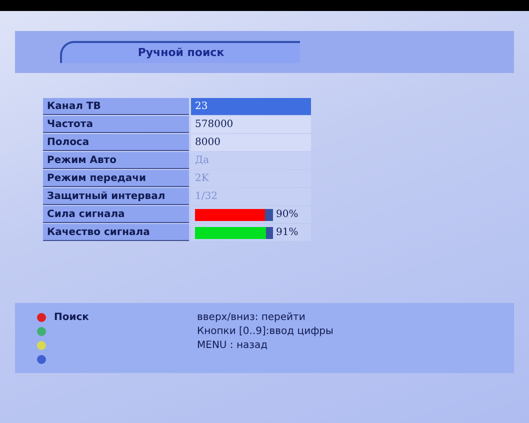 This screenshot has width=529, height=423. I want to click on field-label: Защитный интервал, so click(116, 196).